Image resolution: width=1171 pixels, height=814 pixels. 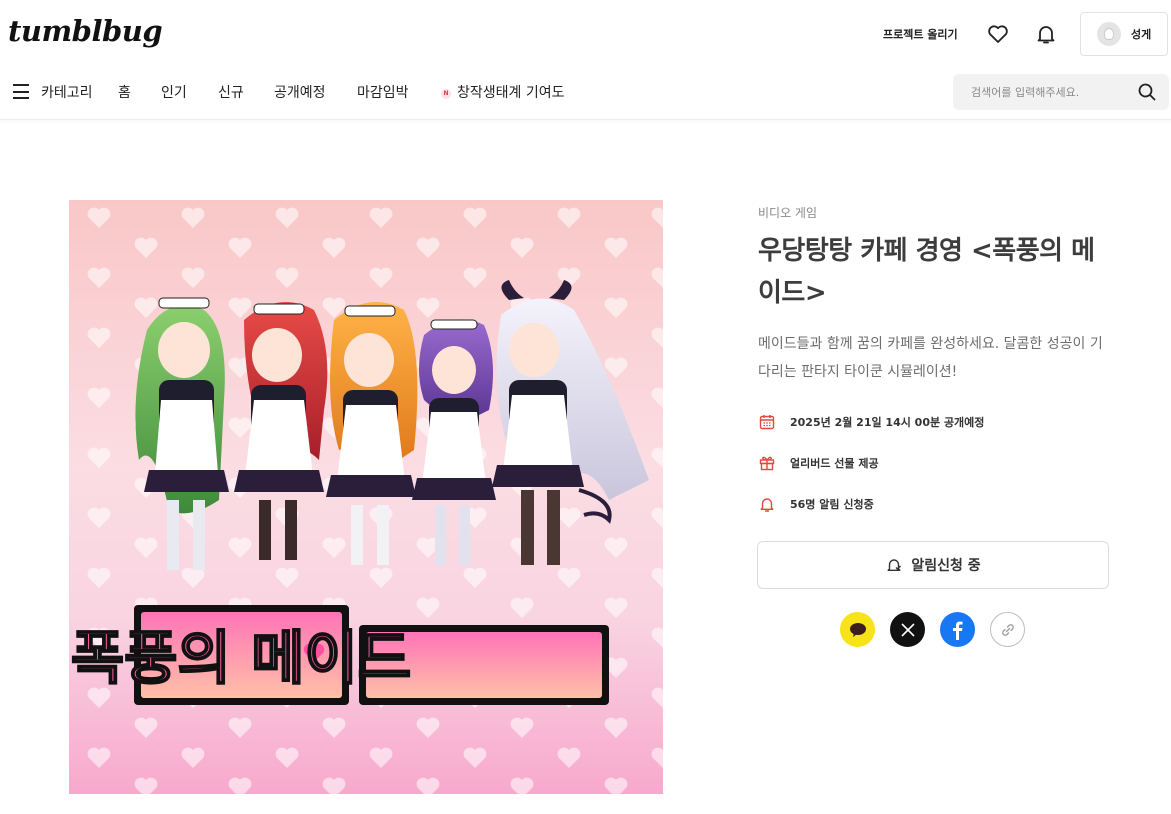 I want to click on alerts-row: 56명 알림 신청중, so click(x=816, y=504).